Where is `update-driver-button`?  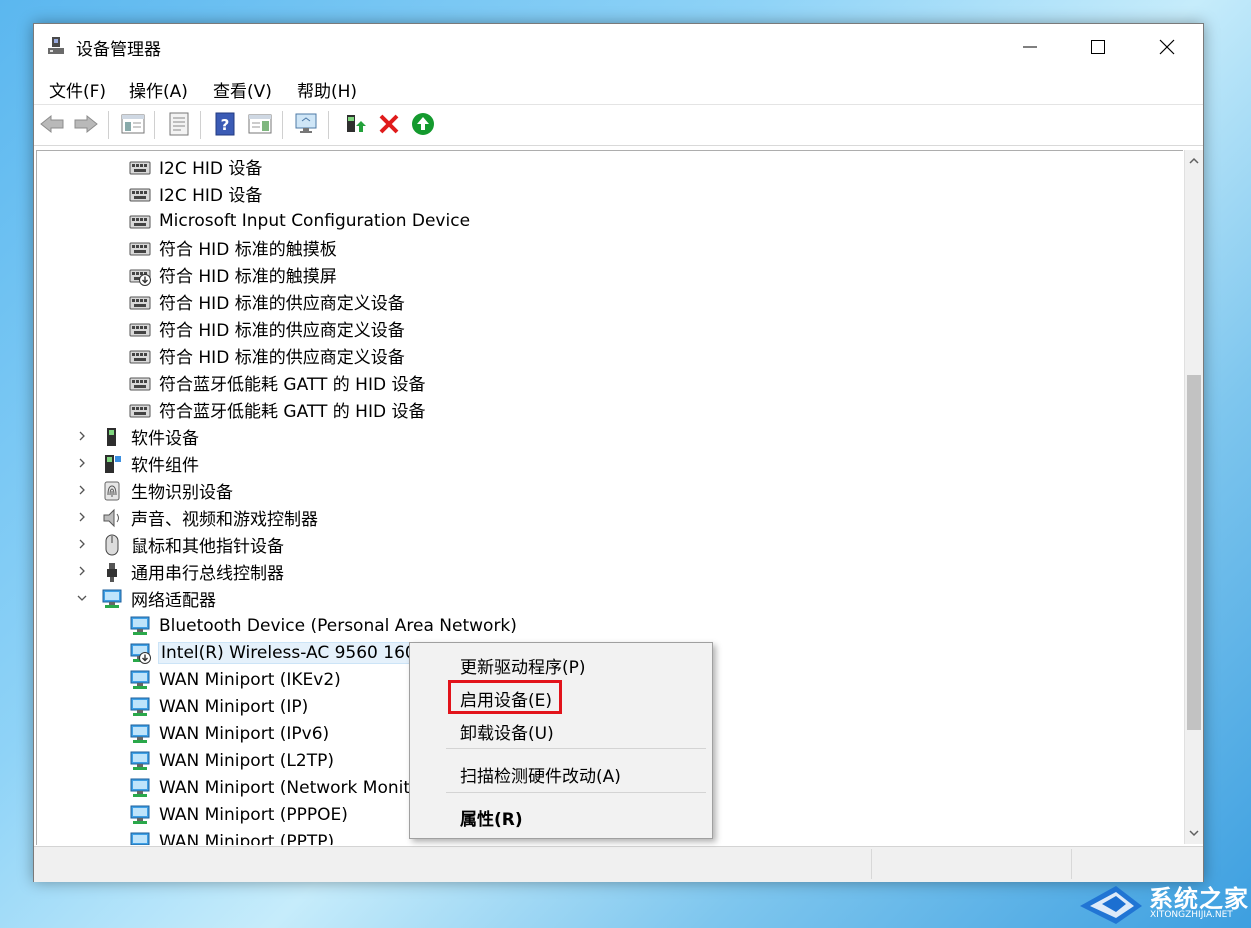
update-driver-button is located at coordinates (355, 124).